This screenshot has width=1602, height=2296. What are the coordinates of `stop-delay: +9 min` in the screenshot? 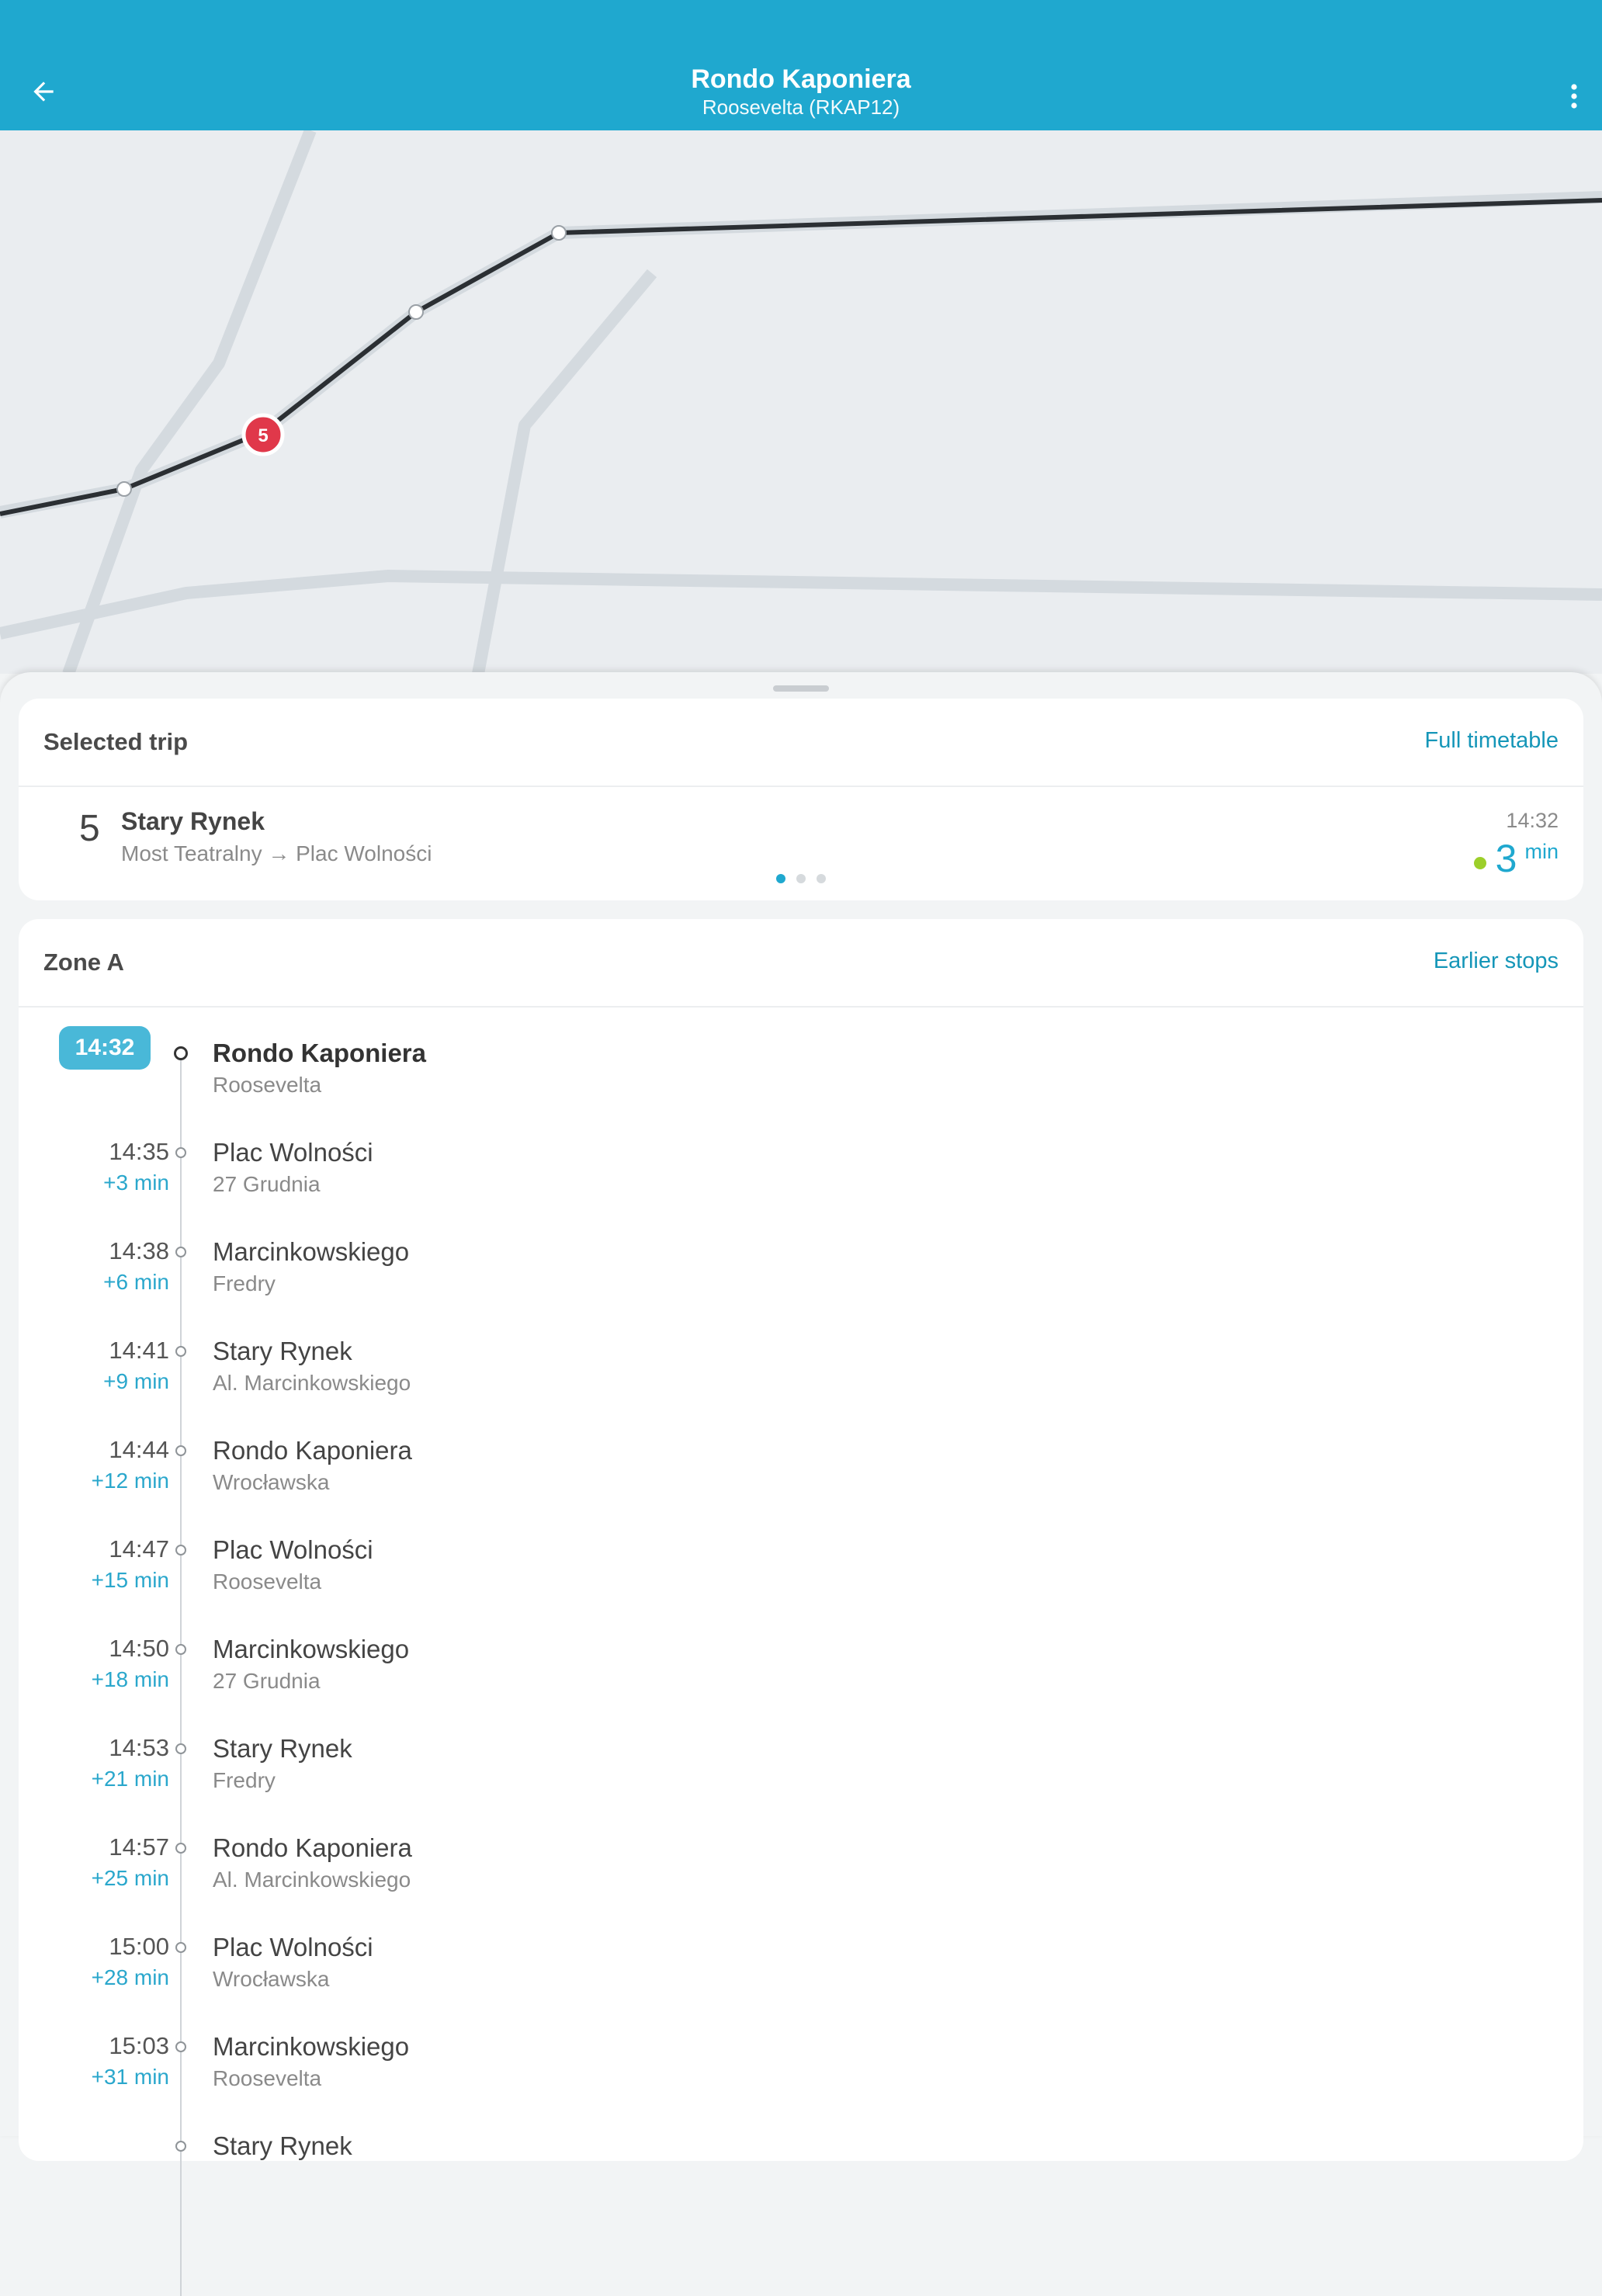 It's located at (136, 1381).